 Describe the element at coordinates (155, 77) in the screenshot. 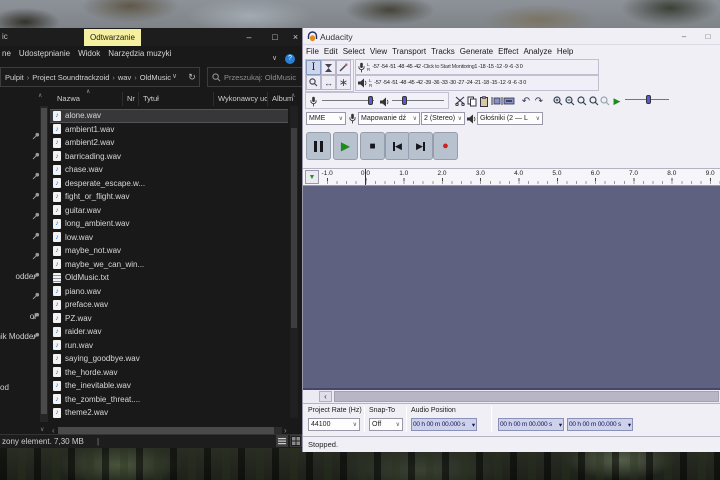

I see `breadcrumb-item: OldMusic` at that location.